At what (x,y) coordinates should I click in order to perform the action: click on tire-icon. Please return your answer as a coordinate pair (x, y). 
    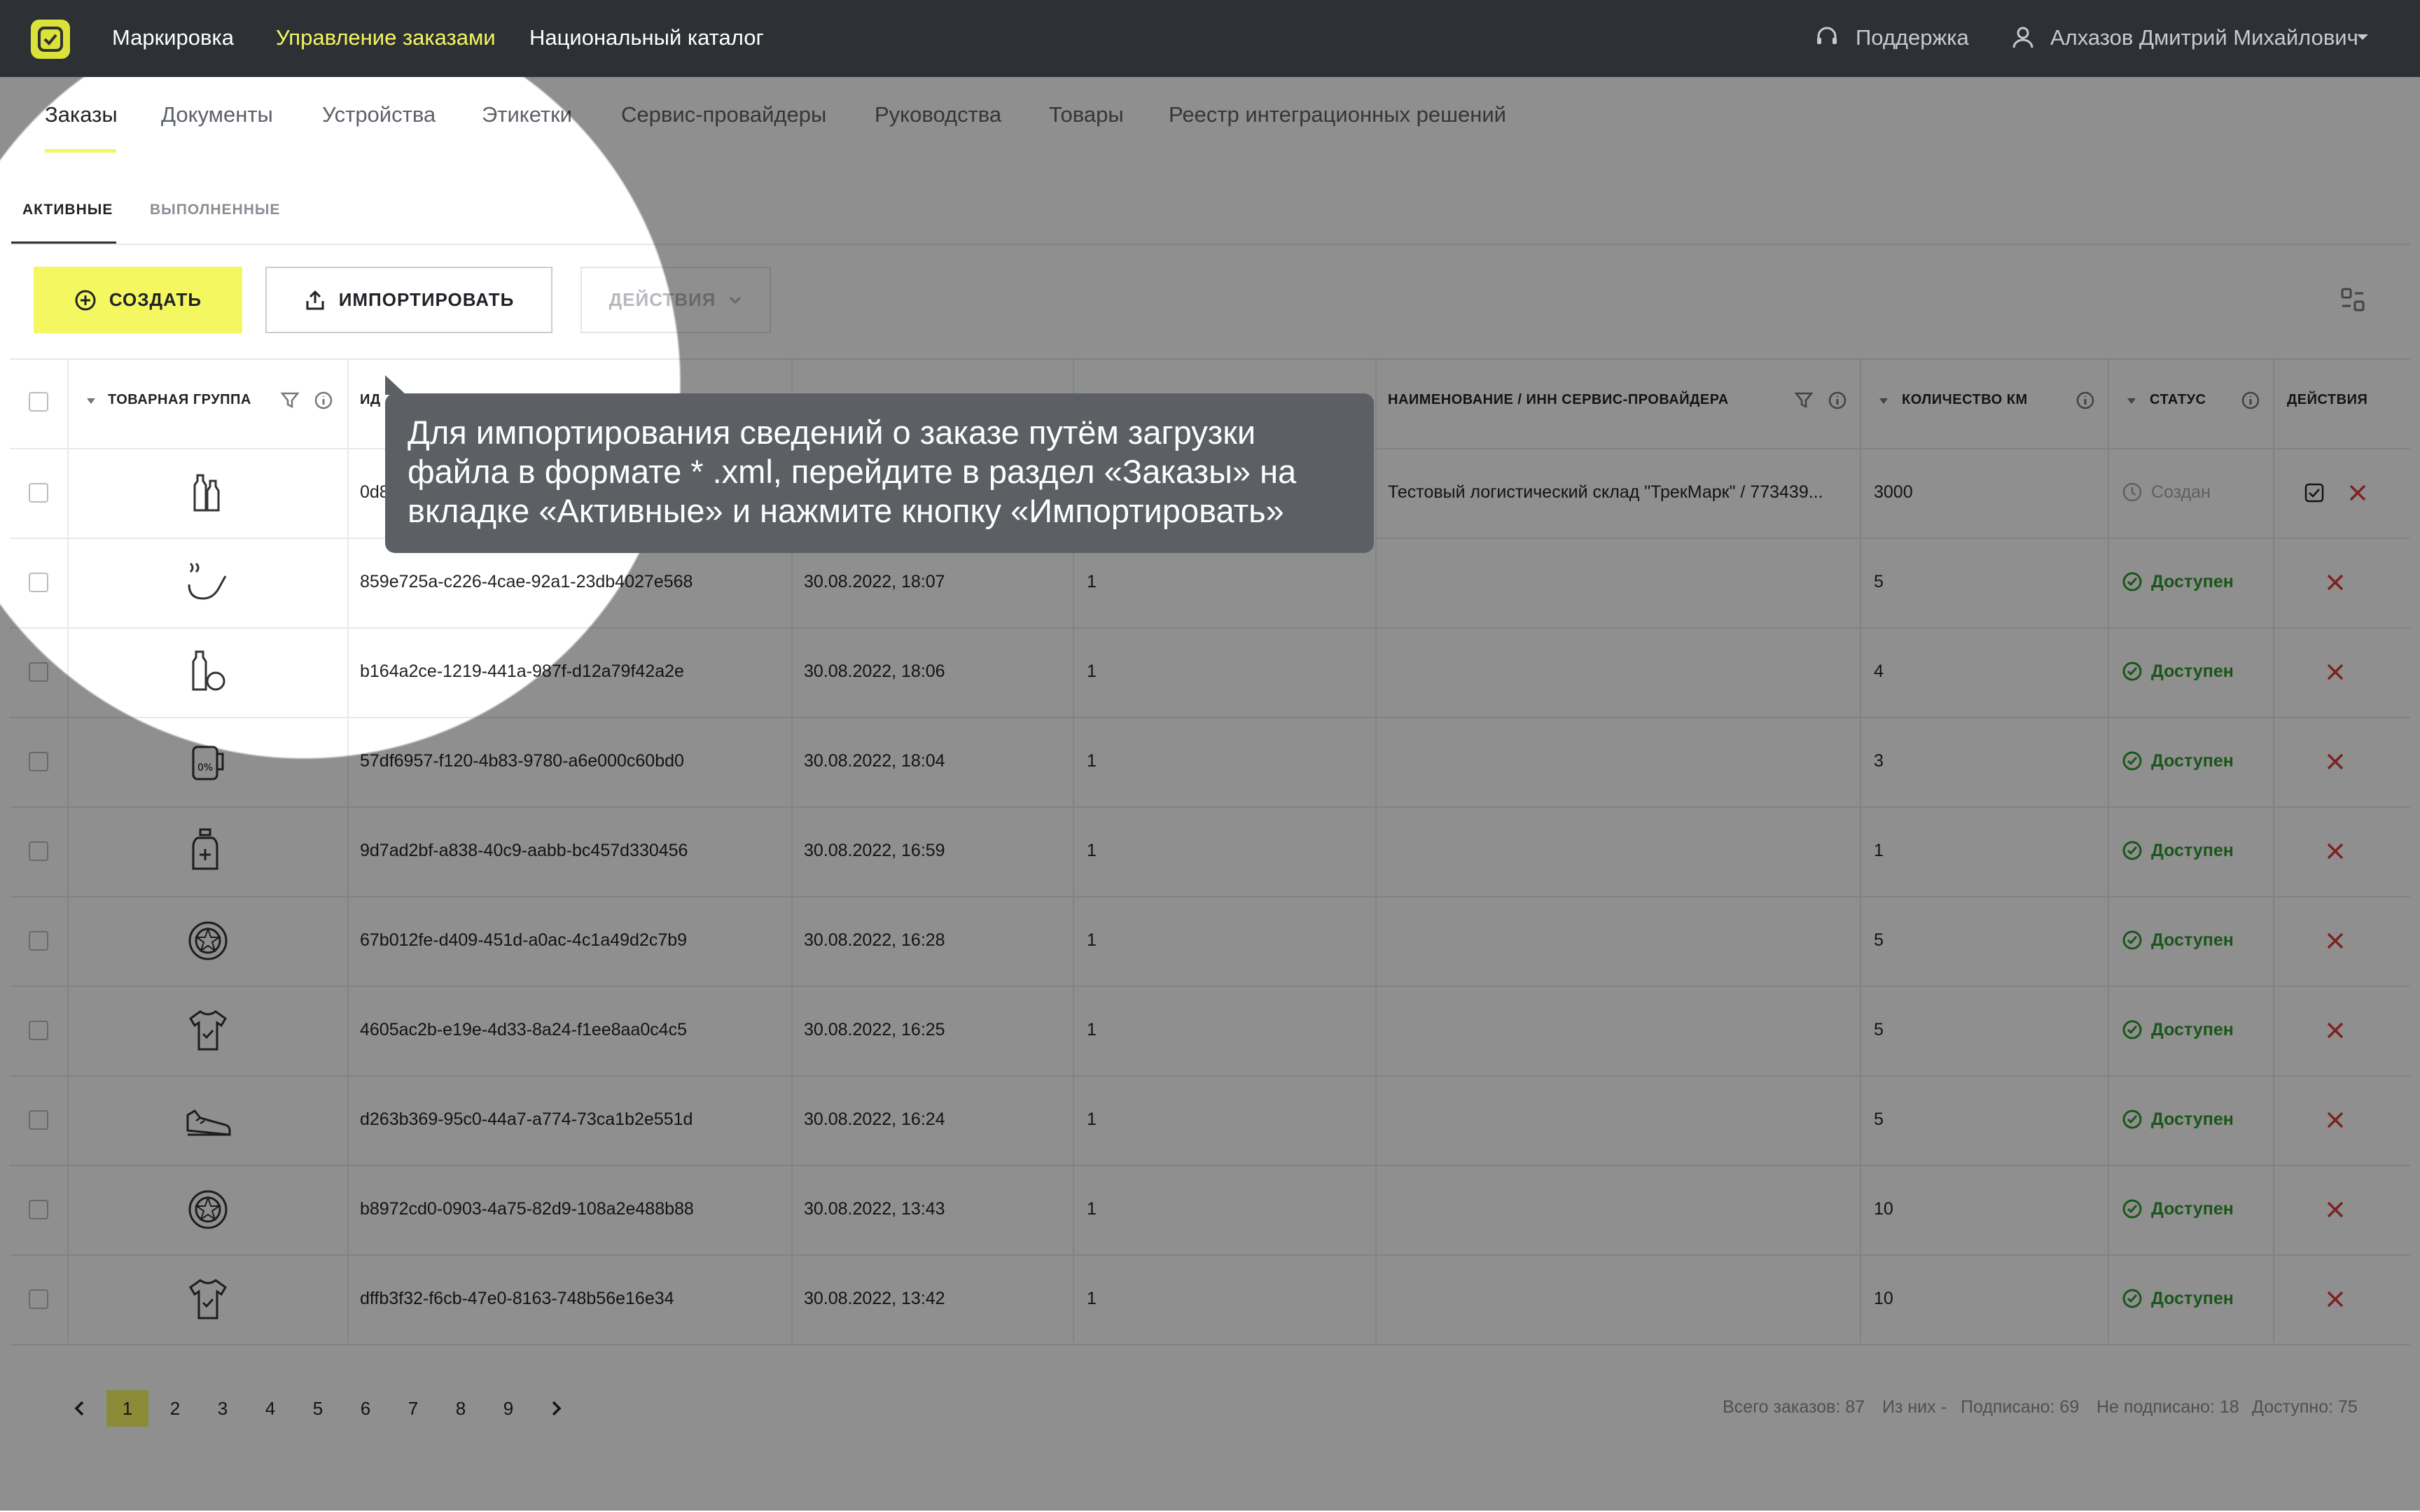
    Looking at the image, I should click on (208, 1209).